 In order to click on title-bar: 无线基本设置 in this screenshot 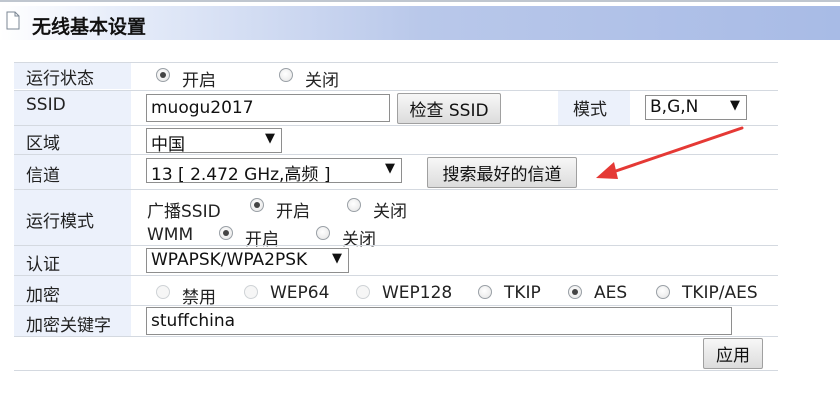, I will do `click(420, 23)`.